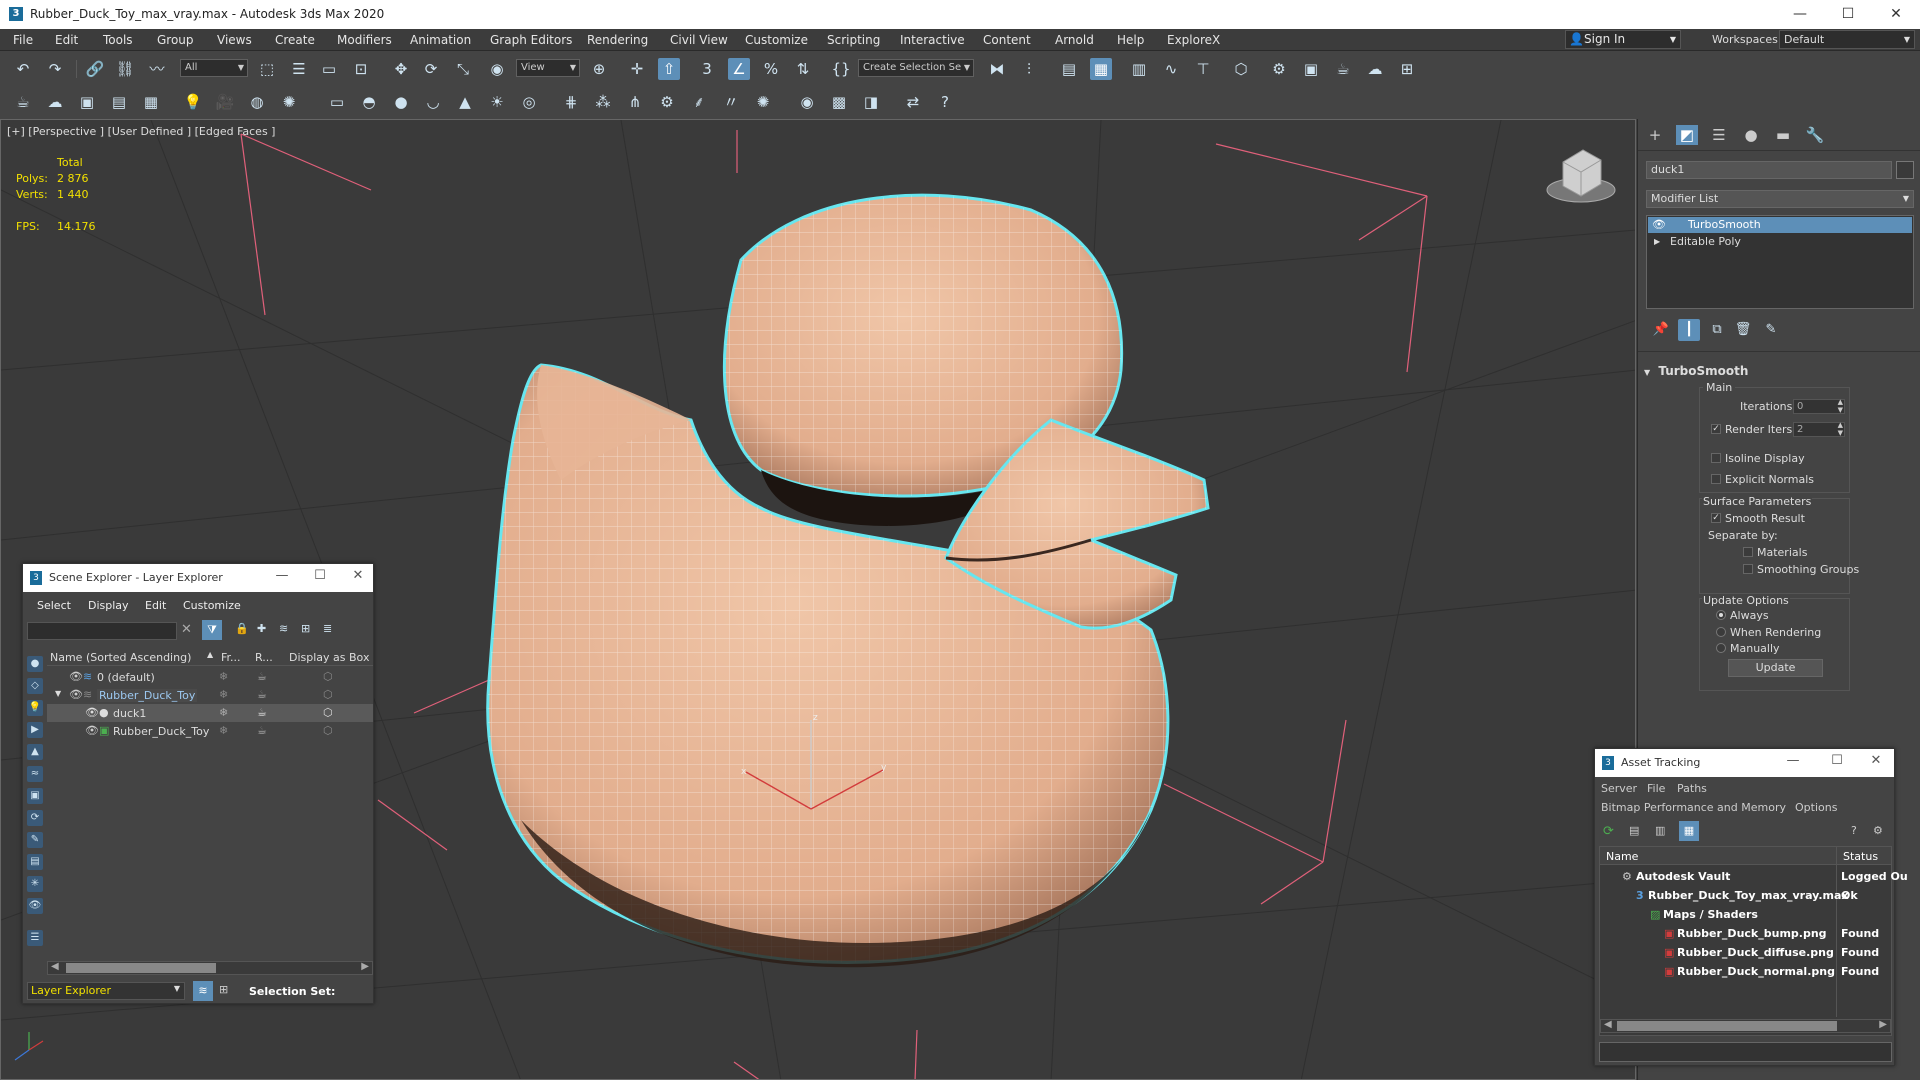 The width and height of the screenshot is (1920, 1080). What do you see at coordinates (1687, 135) in the screenshot?
I see `modify-tab-icon: ◩` at bounding box center [1687, 135].